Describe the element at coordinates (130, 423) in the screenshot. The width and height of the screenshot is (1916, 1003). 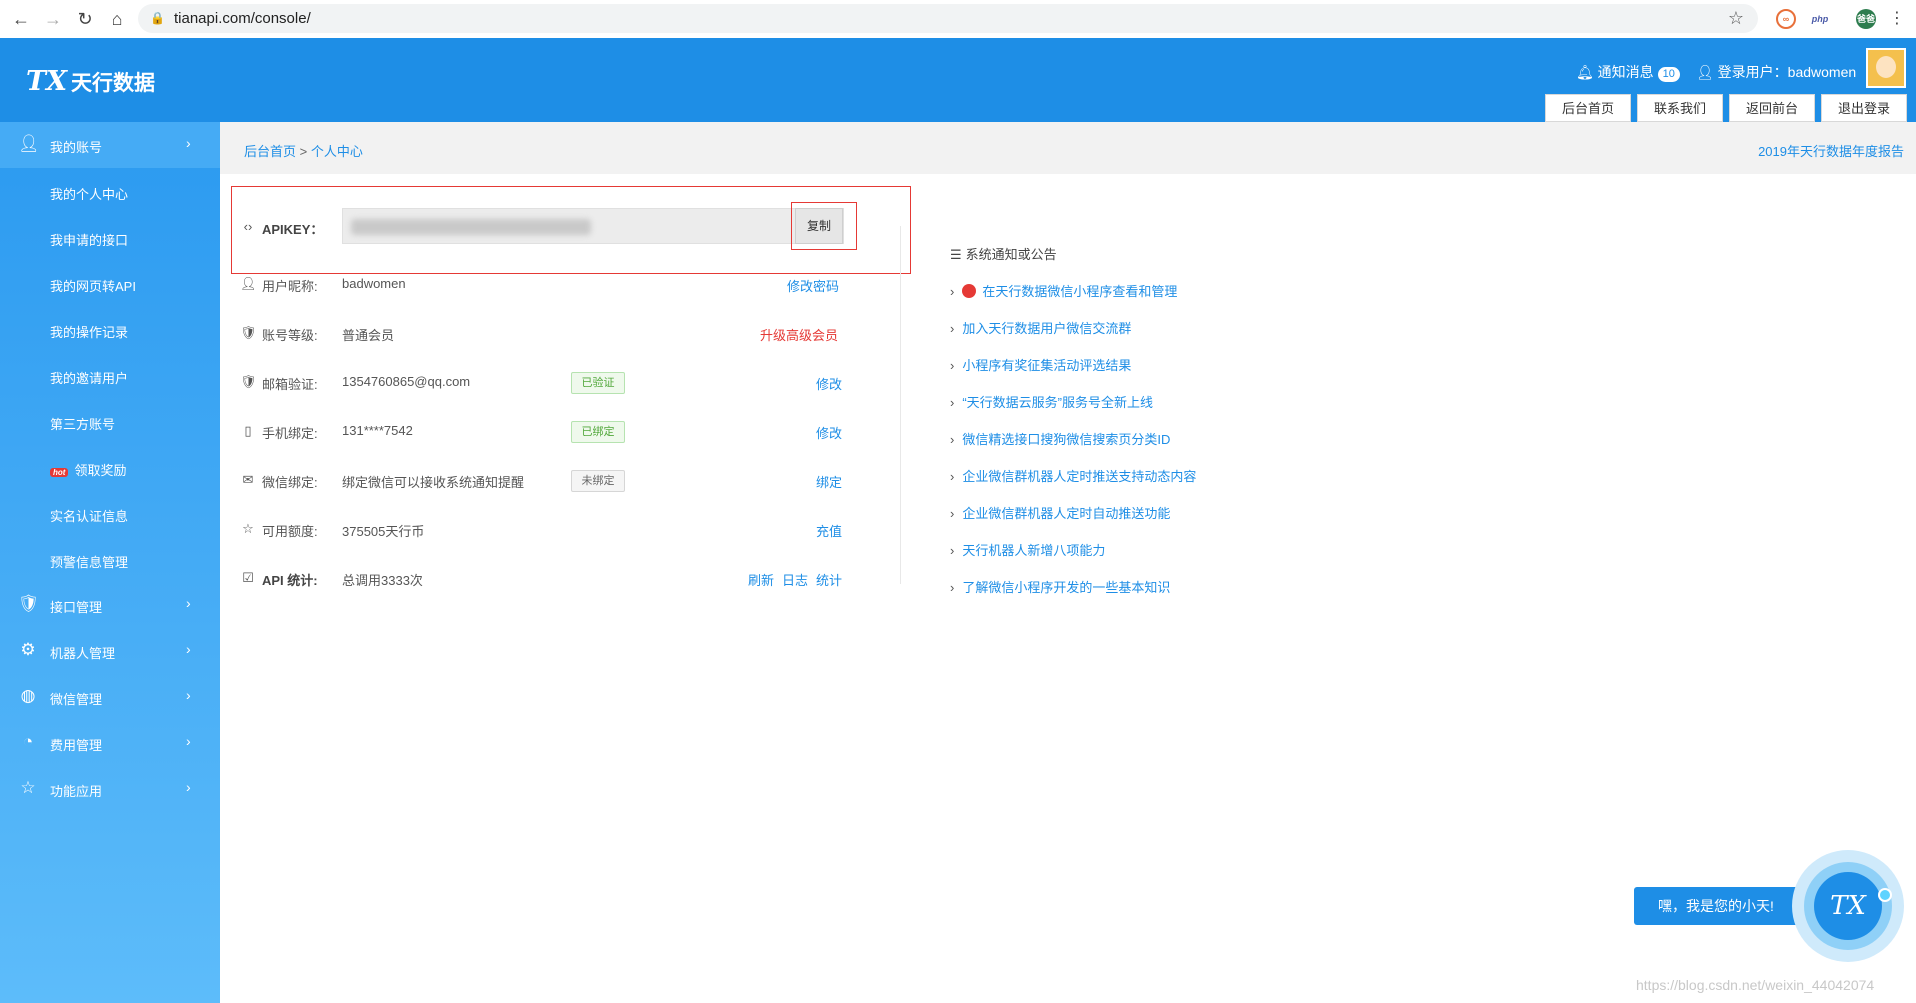
I see `sidebar-sub-third-party: 第三方账号` at that location.